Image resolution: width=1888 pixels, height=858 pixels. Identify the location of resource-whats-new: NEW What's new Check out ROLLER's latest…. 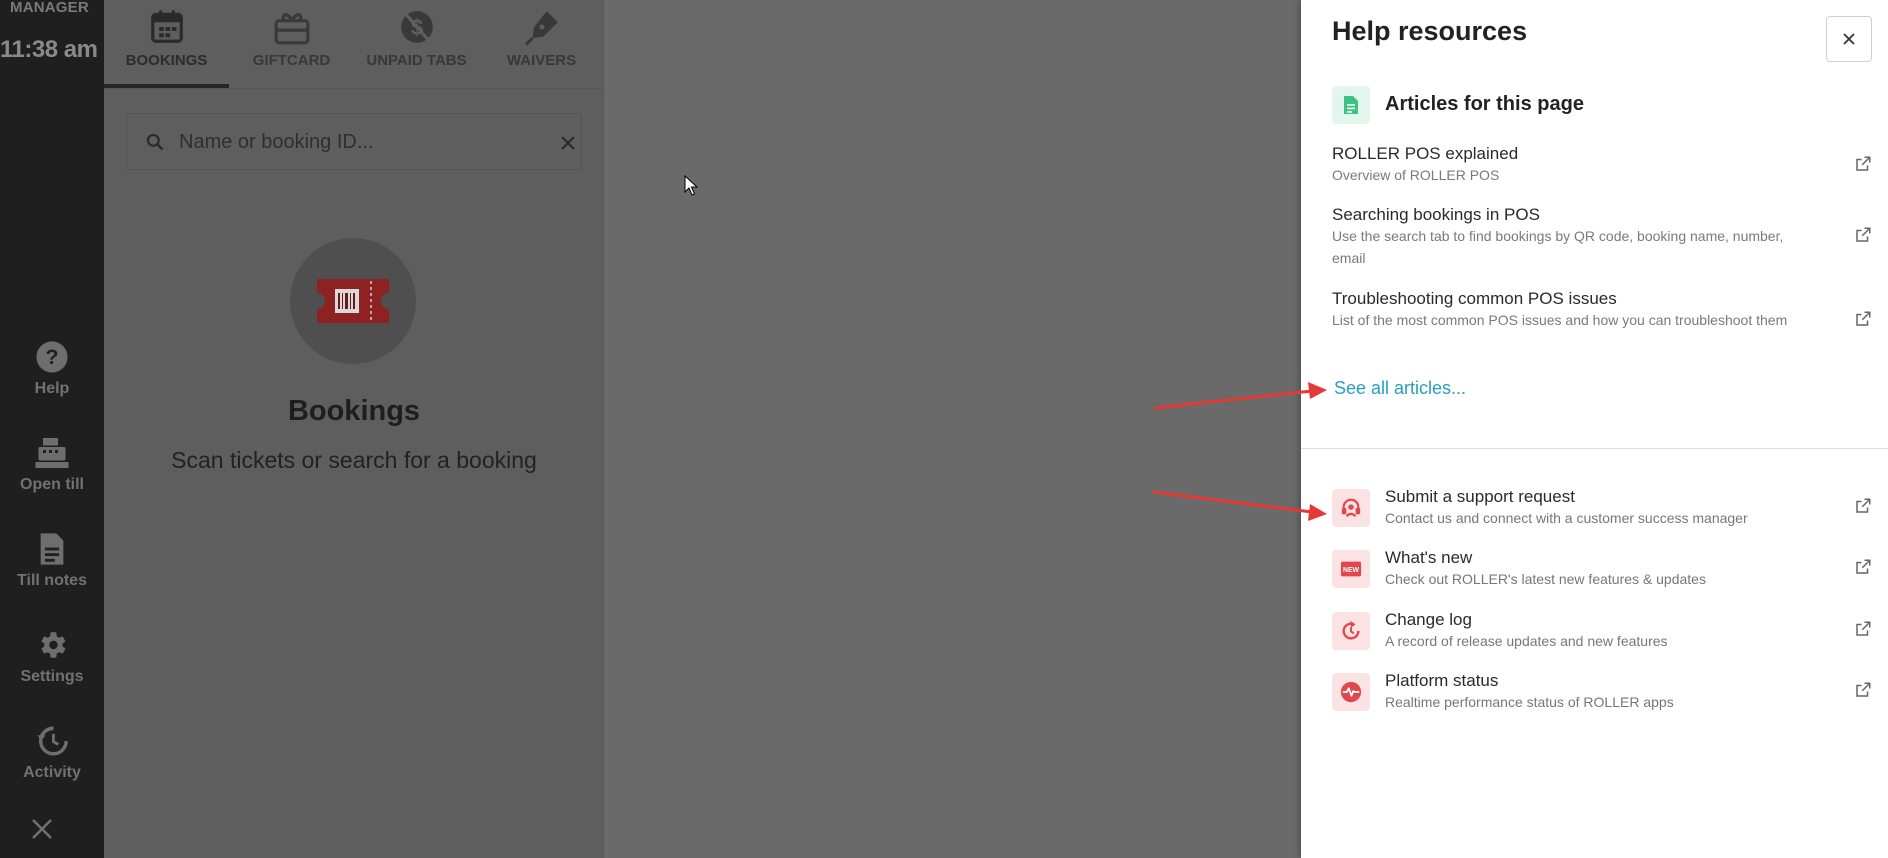
(1602, 569).